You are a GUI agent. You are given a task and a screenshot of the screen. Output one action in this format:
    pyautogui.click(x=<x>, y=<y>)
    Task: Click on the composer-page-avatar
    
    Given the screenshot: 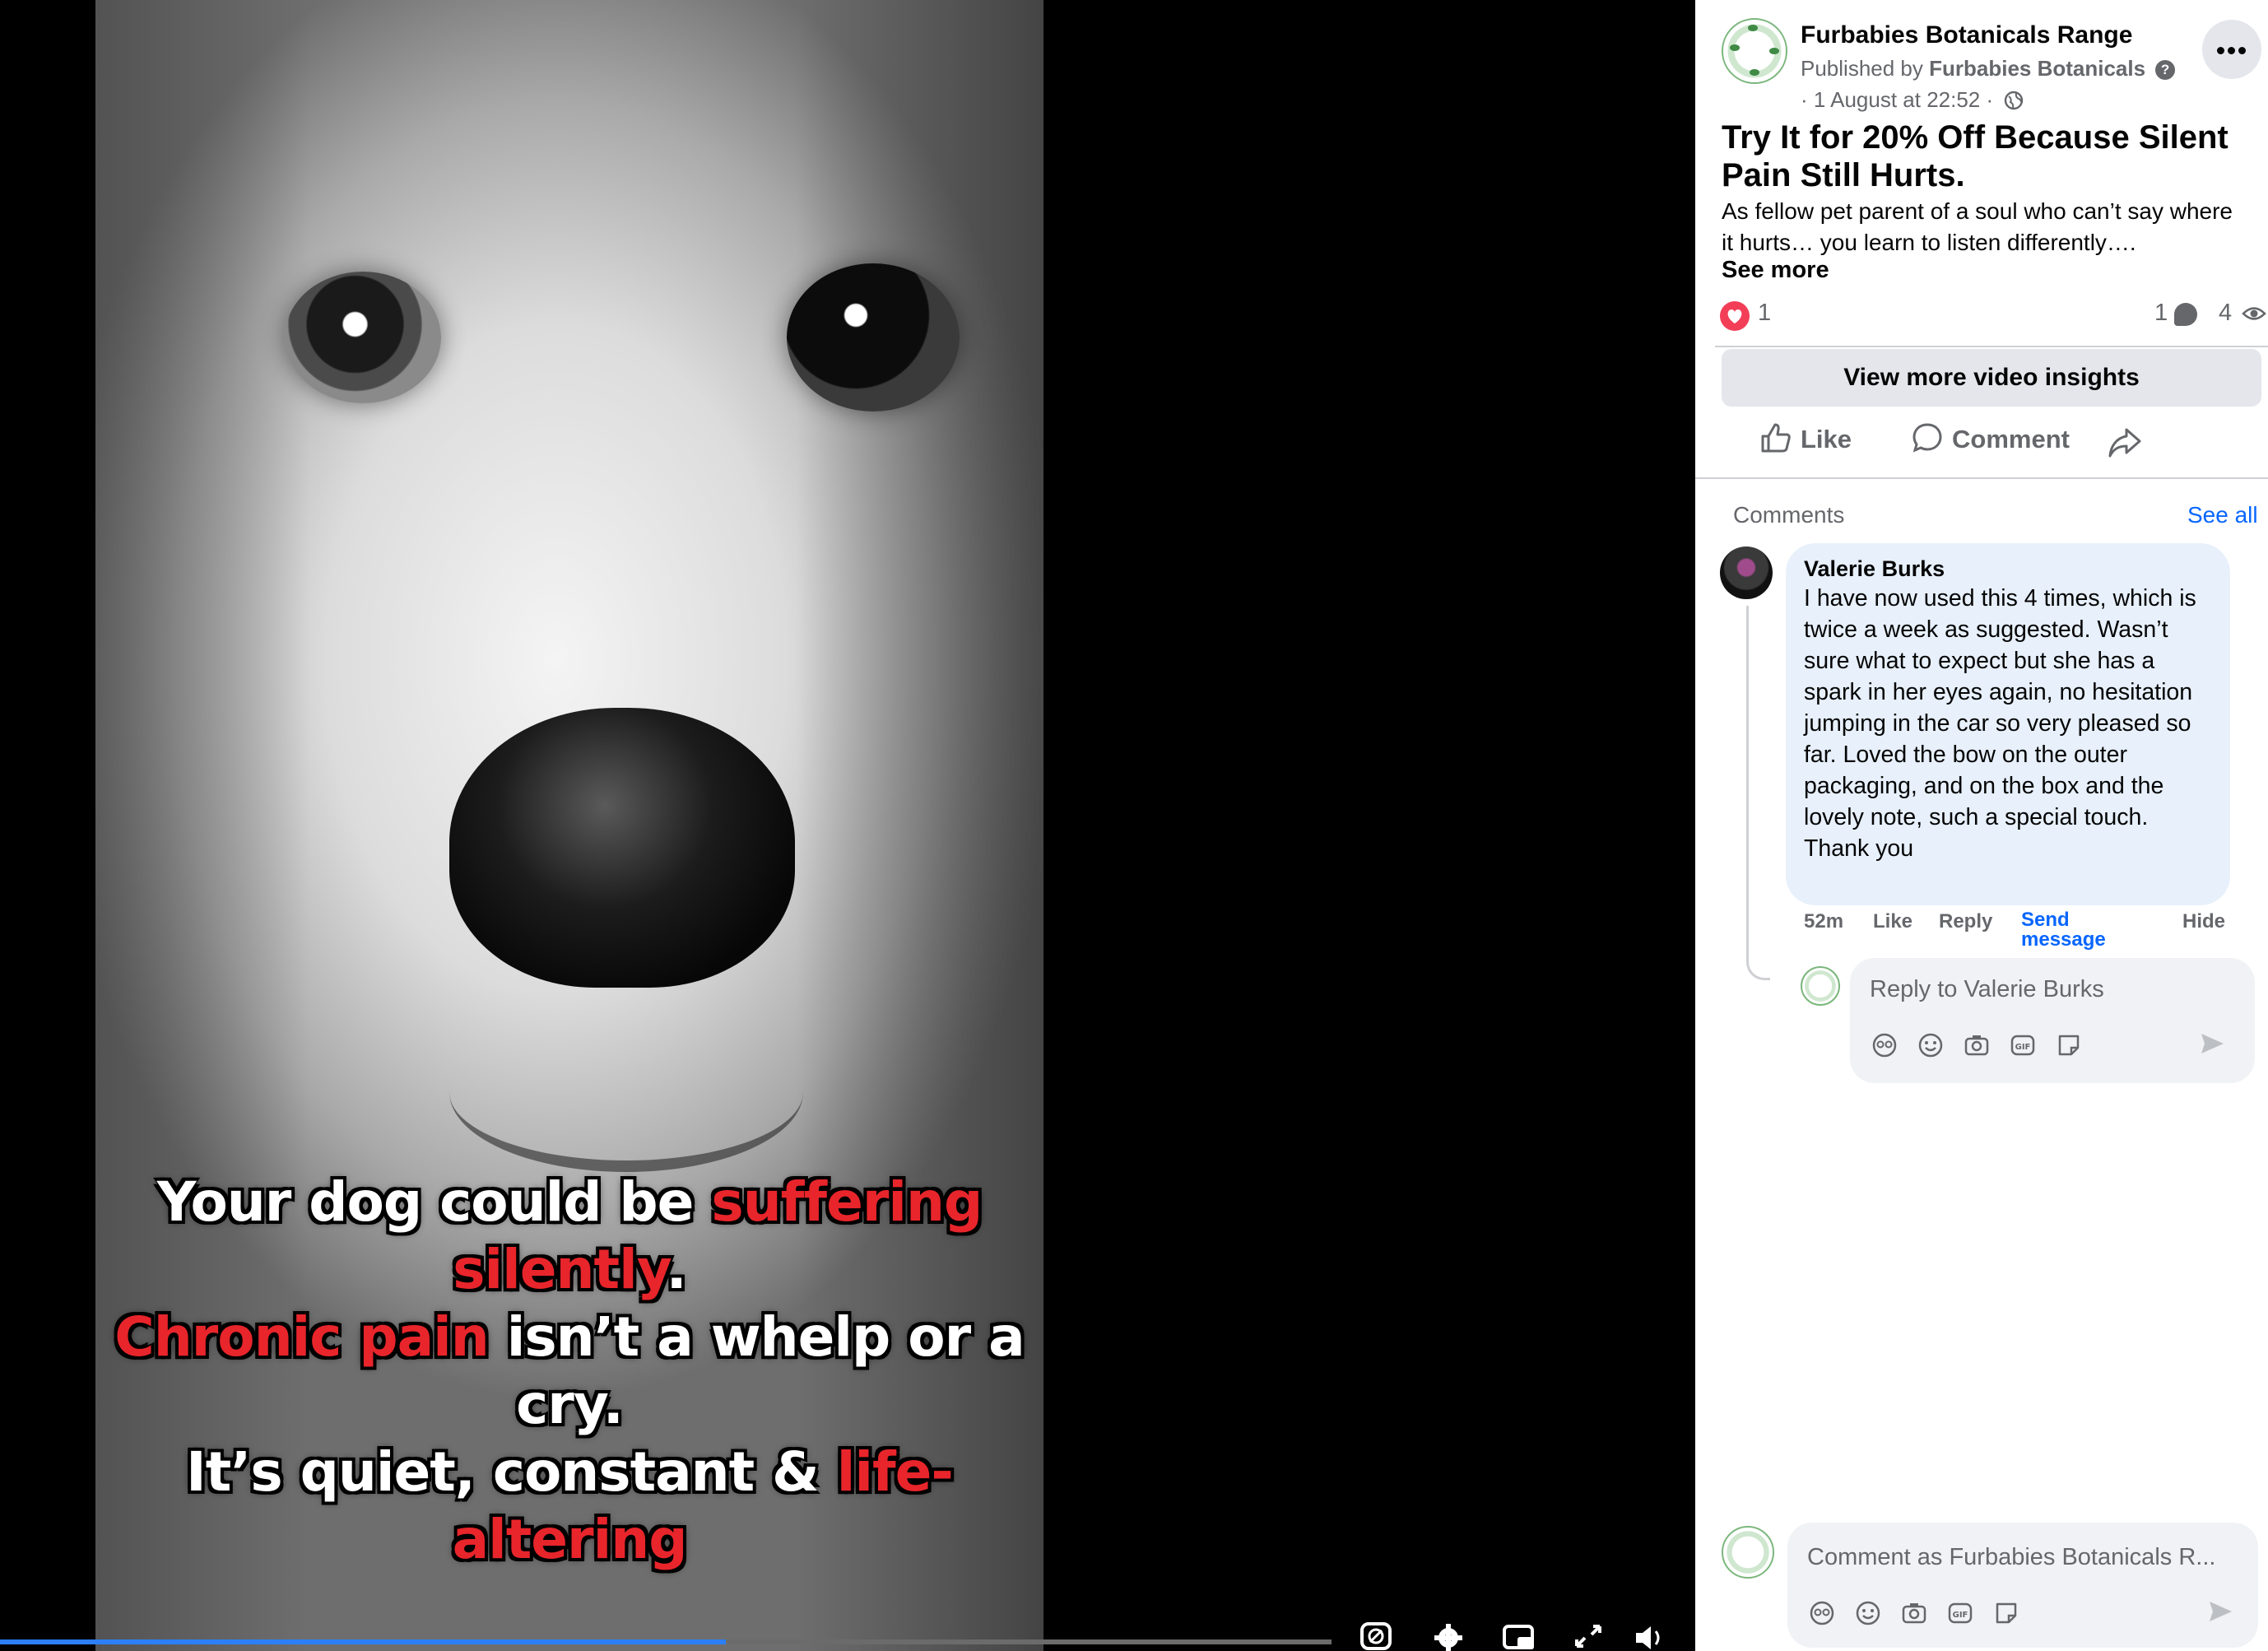 What is the action you would take?
    pyautogui.click(x=1748, y=1552)
    